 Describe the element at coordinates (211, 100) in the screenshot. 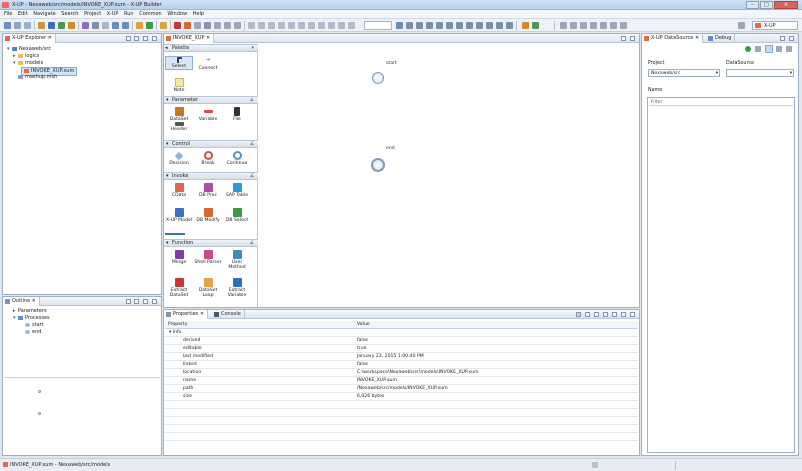

I see `palette-section-parameter: ▾ Parameter ∡` at that location.